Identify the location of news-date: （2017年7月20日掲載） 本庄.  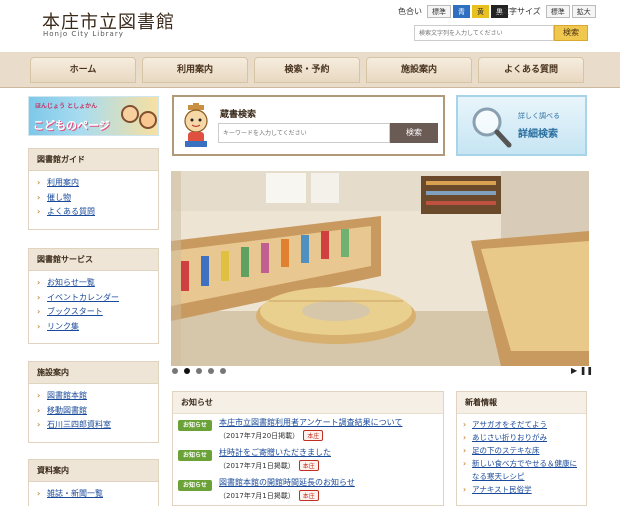
(271, 435).